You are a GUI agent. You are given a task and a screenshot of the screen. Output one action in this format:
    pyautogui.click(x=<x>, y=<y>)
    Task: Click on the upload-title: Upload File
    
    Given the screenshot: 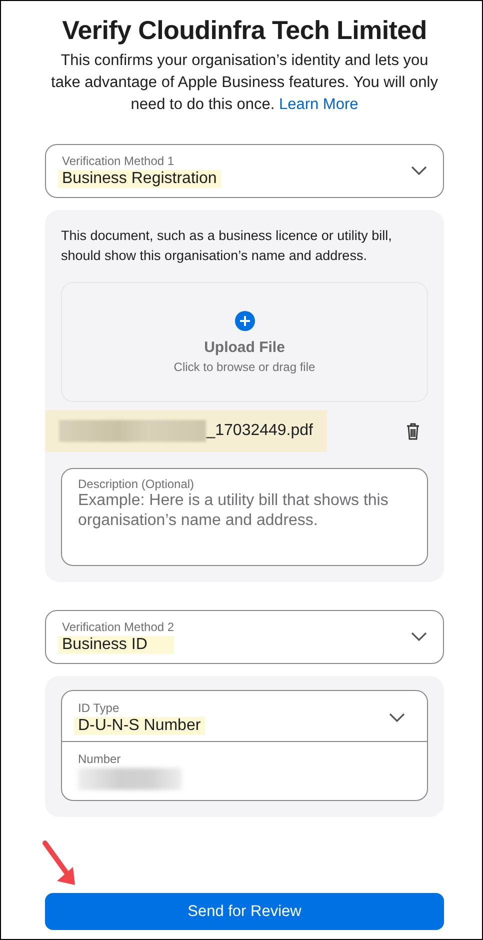 What is the action you would take?
    pyautogui.click(x=244, y=347)
    